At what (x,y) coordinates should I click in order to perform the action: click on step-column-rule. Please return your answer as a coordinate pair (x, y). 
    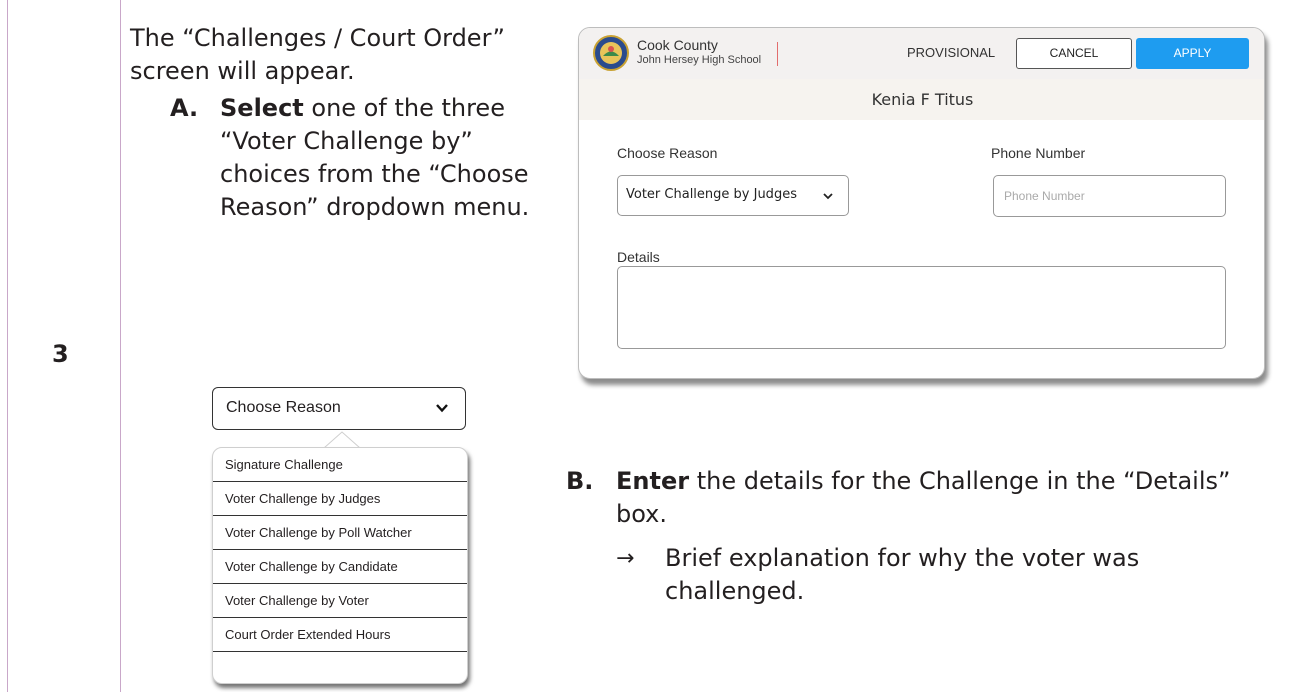
    Looking at the image, I should click on (120, 346).